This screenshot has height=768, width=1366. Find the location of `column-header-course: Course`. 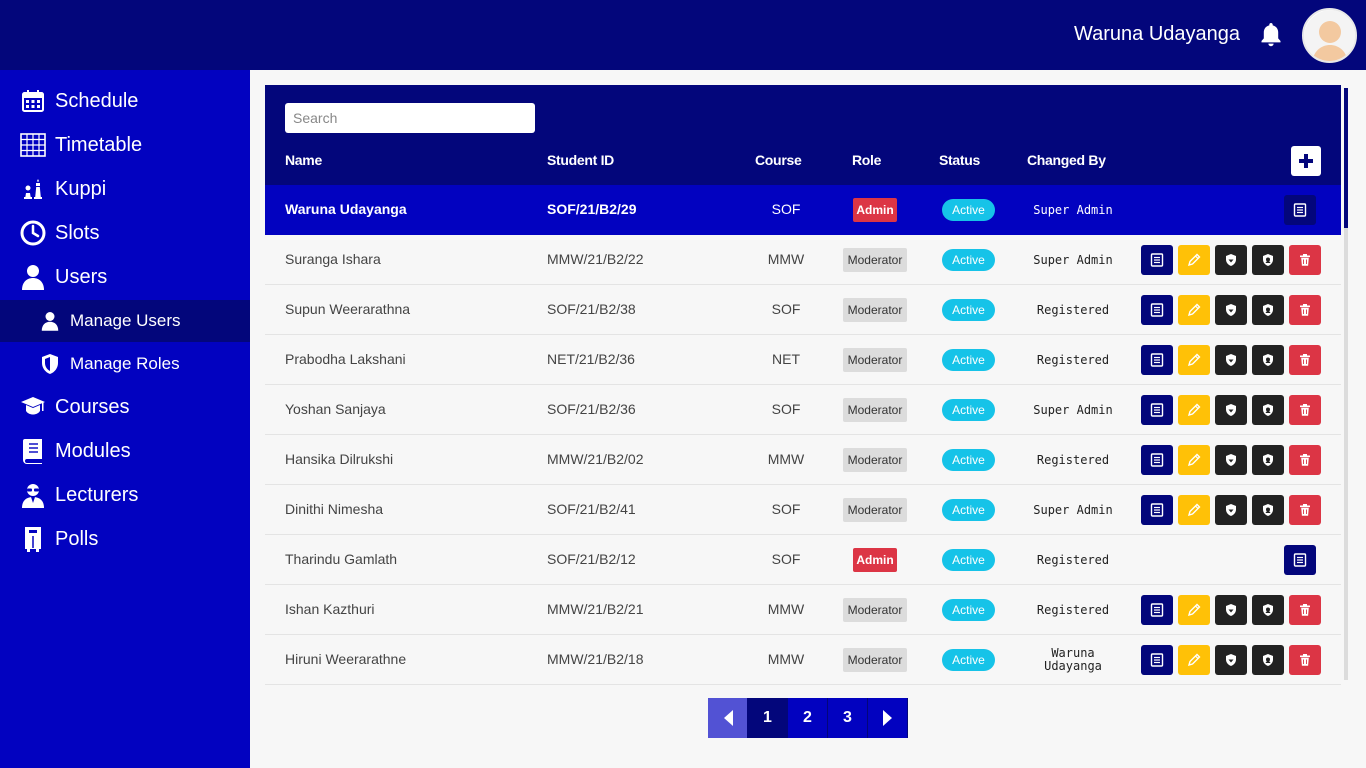

column-header-course: Course is located at coordinates (778, 160).